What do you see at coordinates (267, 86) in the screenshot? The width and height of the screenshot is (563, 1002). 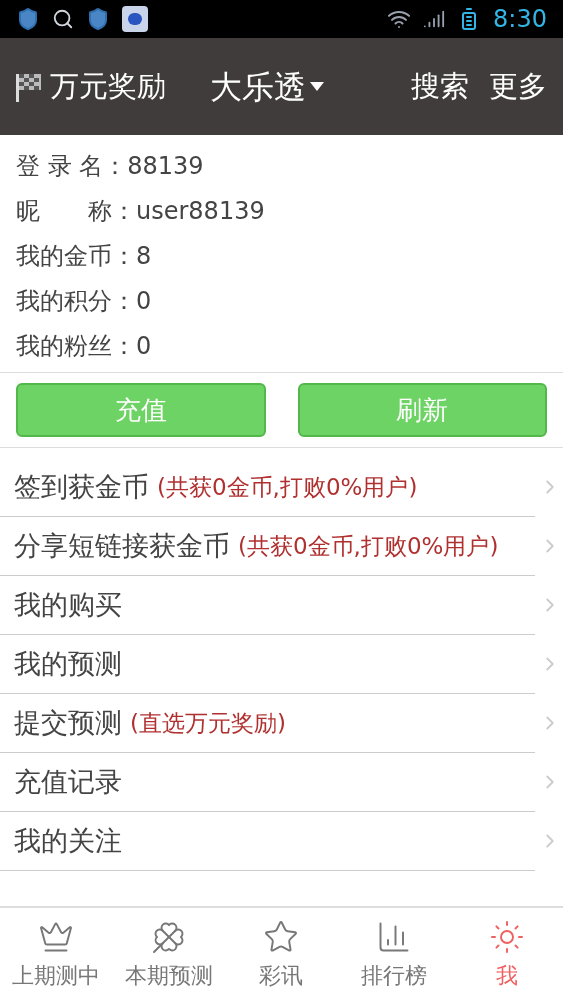 I see `lottery-dropdown: 大乐透` at bounding box center [267, 86].